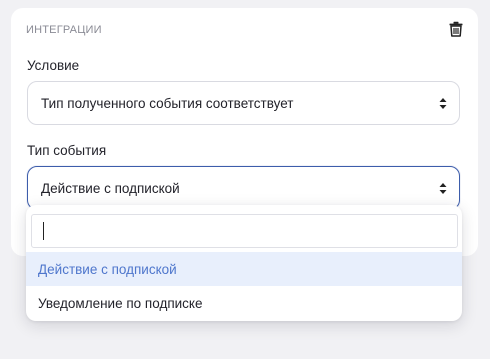 This screenshot has width=490, height=359. What do you see at coordinates (244, 269) in the screenshot?
I see `dropdown-option-subscription-action: Действие с подпиской` at bounding box center [244, 269].